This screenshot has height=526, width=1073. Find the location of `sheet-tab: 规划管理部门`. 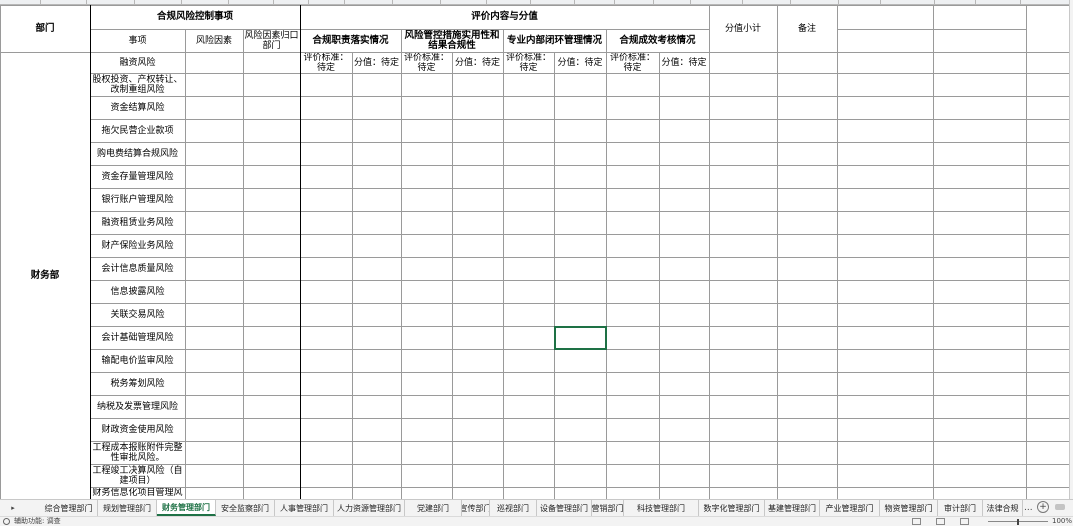

sheet-tab: 规划管理部门 is located at coordinates (127, 508).